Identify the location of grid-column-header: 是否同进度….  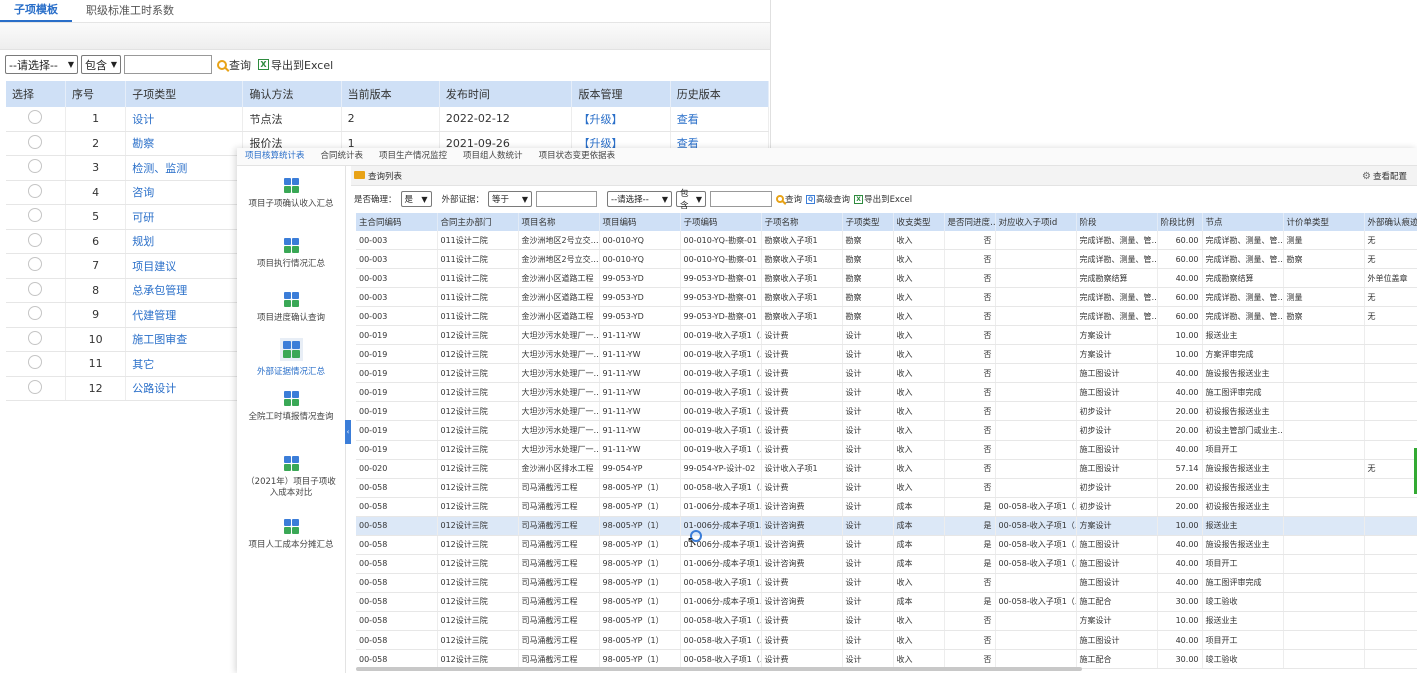
(970, 222).